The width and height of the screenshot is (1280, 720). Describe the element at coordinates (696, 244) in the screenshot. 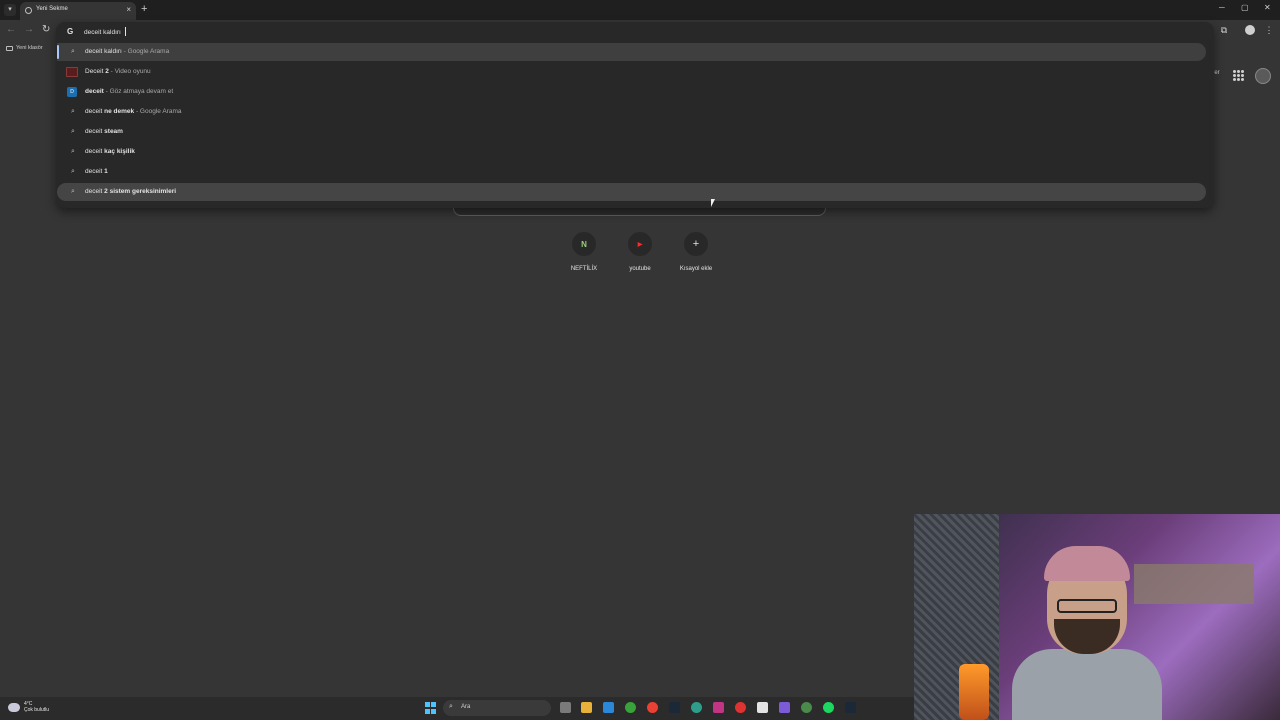

I see `plus-icon: +` at that location.